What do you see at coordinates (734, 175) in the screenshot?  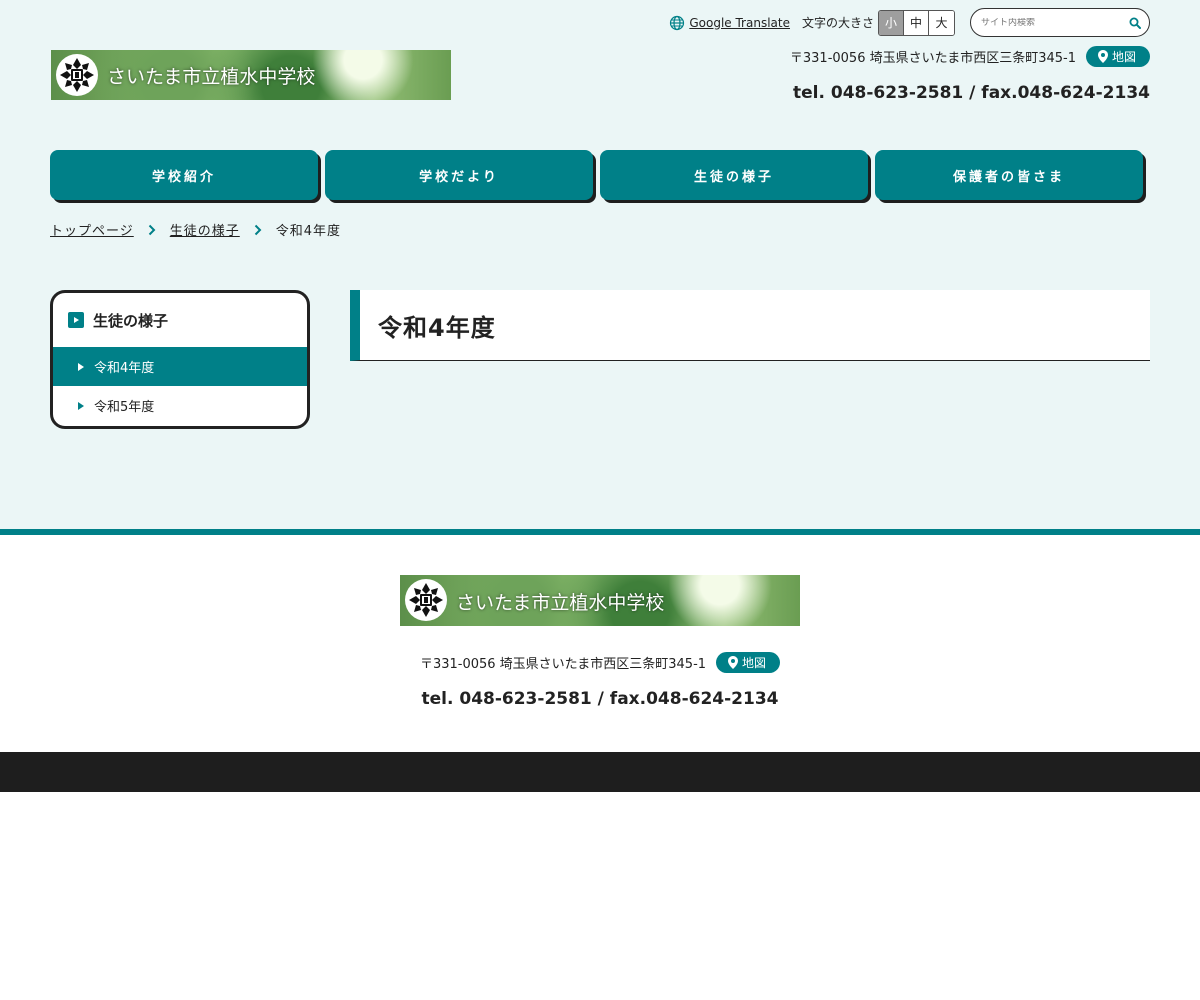 I see `nav-item-student-life: 生徒の様子` at bounding box center [734, 175].